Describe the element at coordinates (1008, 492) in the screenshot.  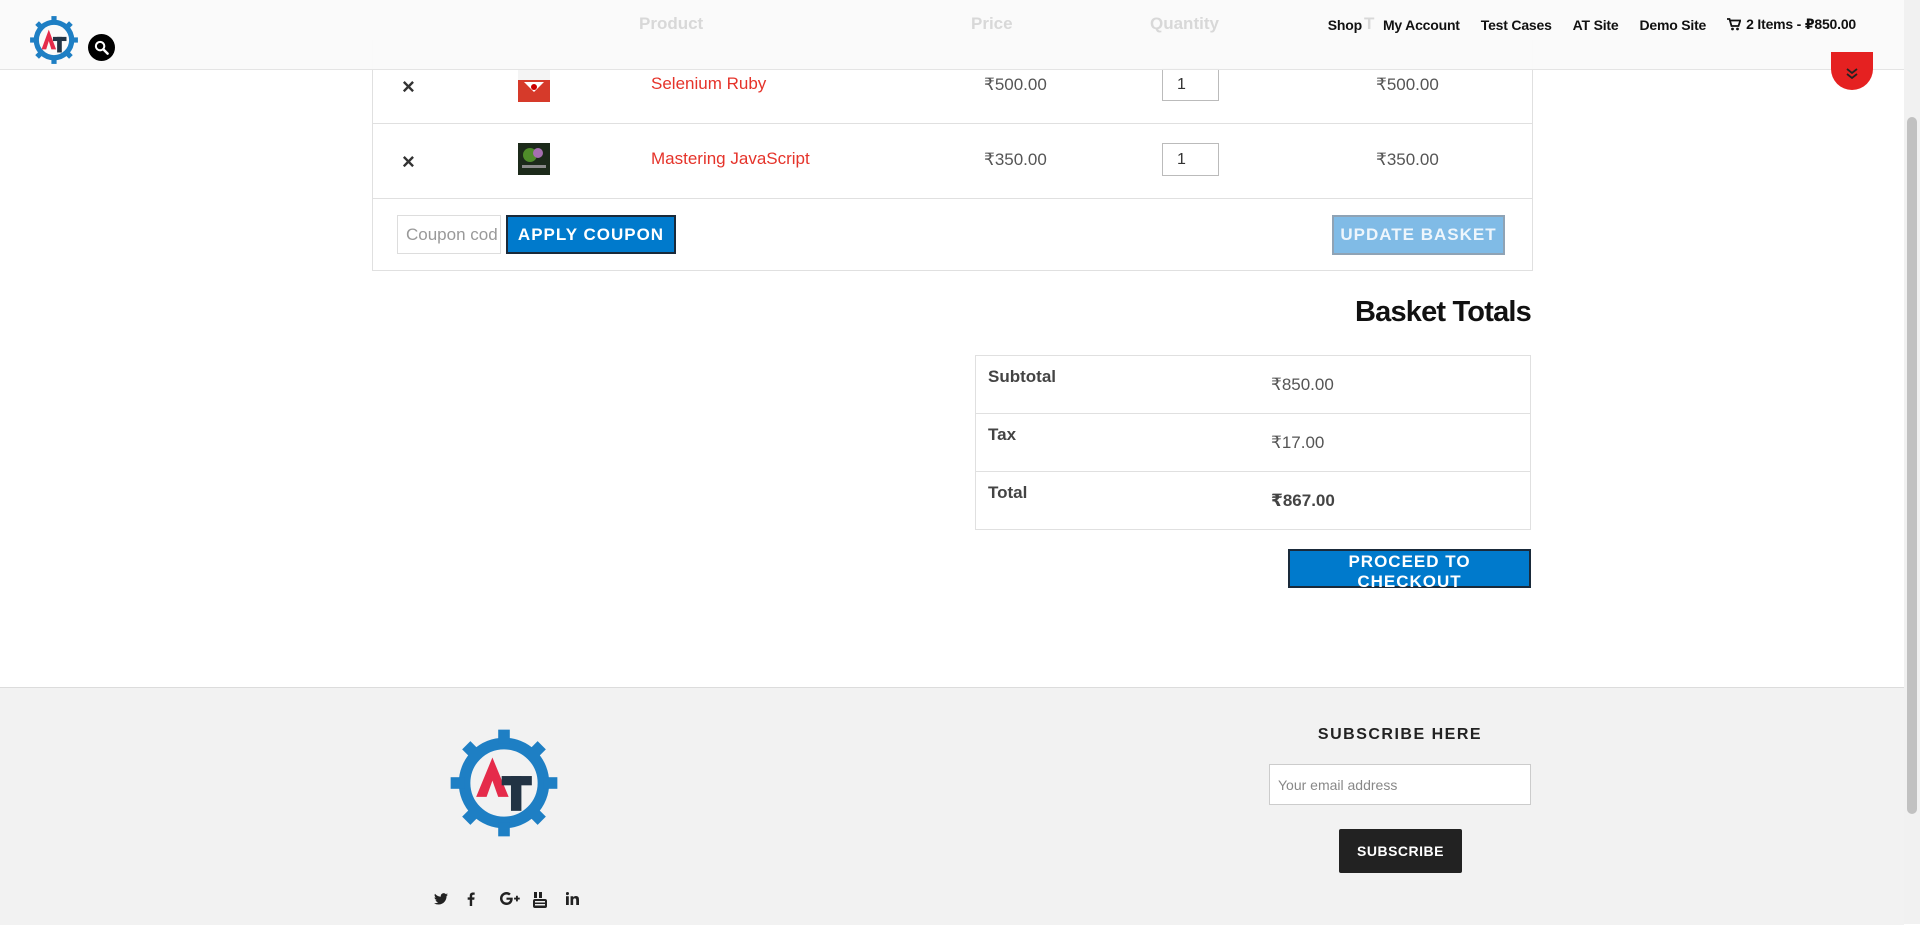
I see `totals-label: Total` at that location.